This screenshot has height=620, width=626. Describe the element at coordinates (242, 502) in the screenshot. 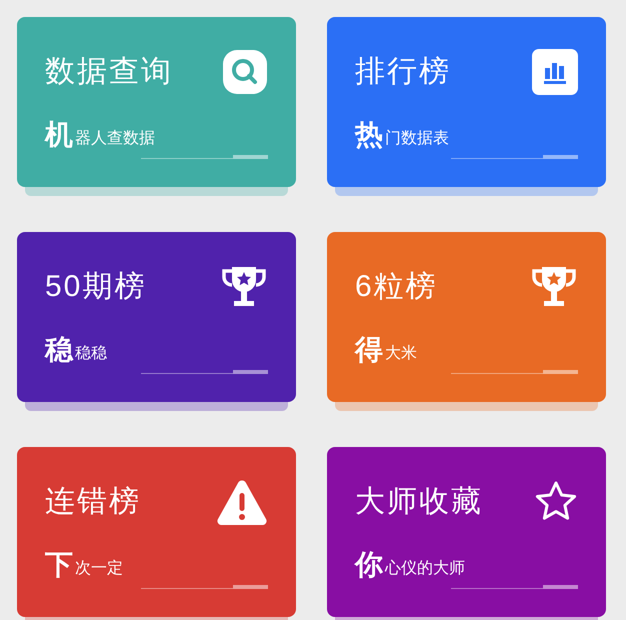

I see `warning-icon` at that location.